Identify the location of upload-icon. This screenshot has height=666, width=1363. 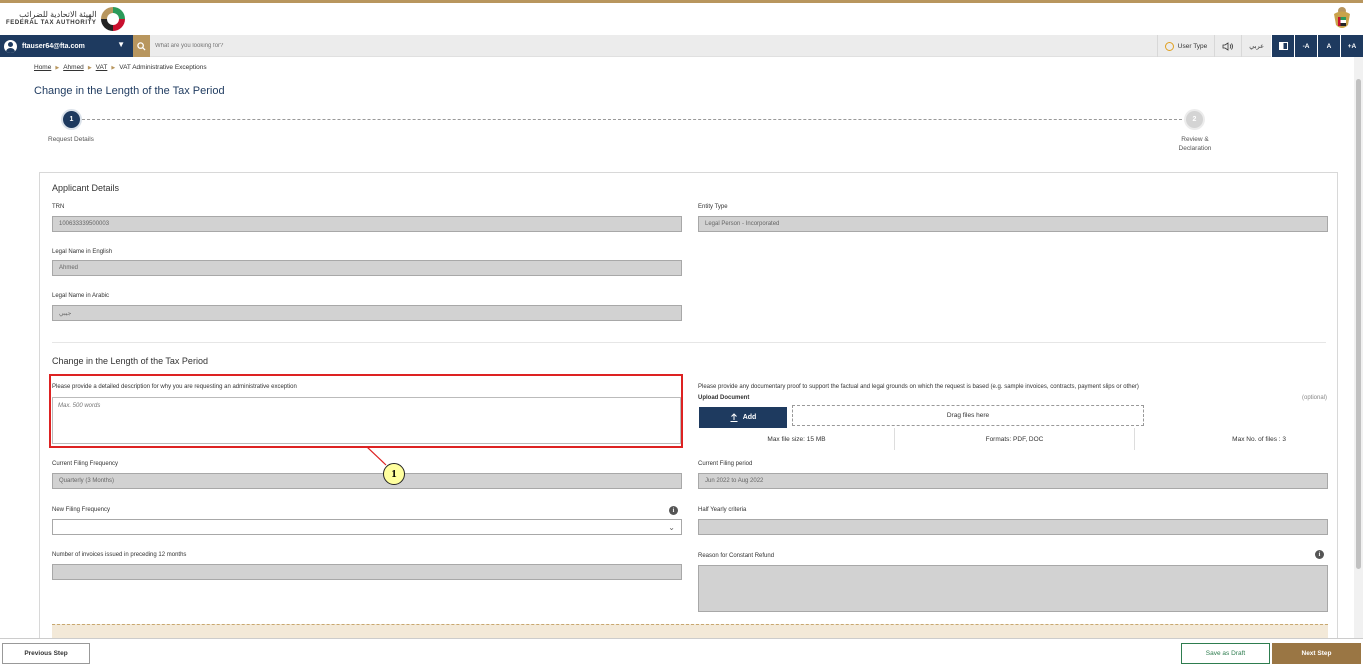
(734, 417).